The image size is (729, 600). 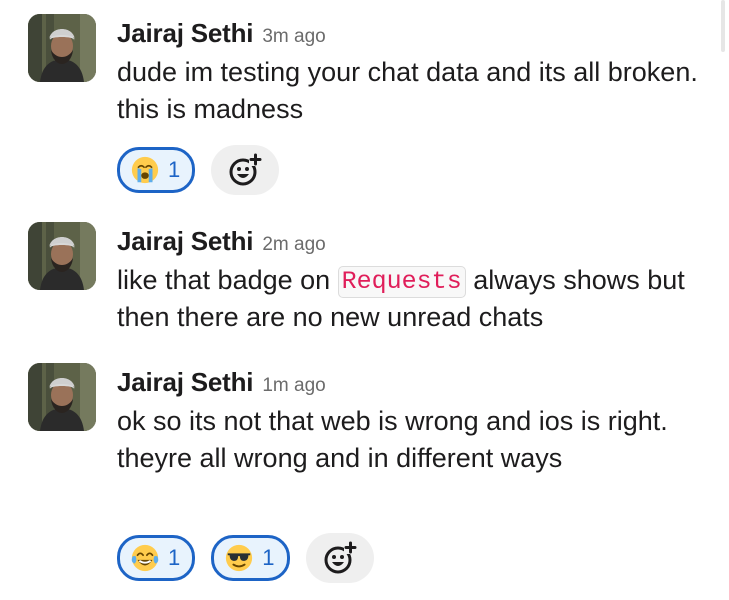 I want to click on inline-code: Requests, so click(x=401, y=282).